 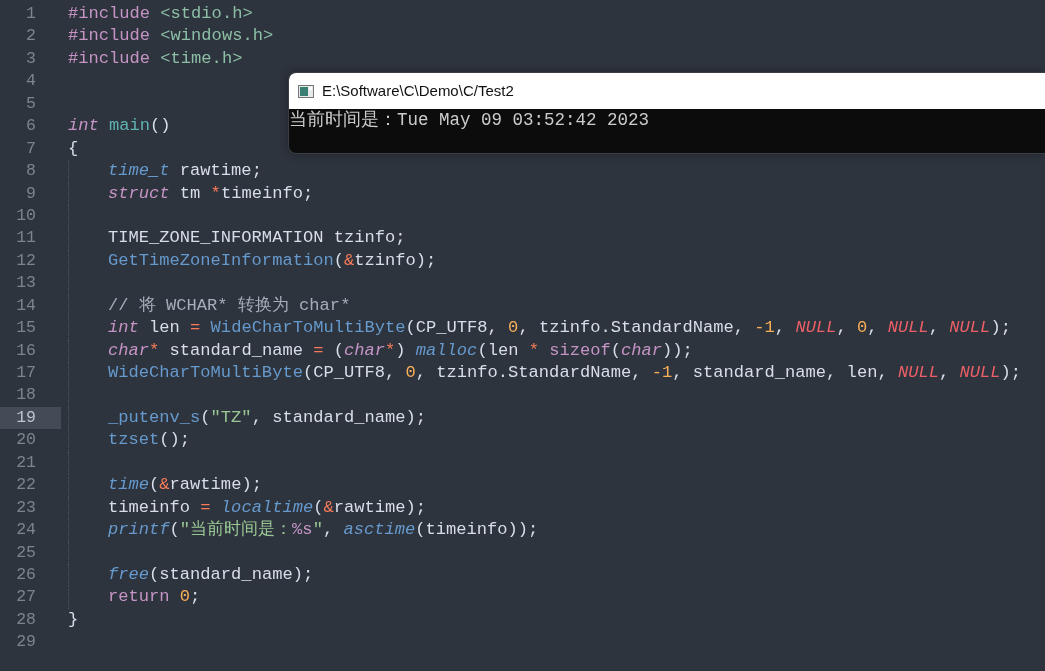 I want to click on code-line: struct tm *timeinfo;, so click(x=211, y=193).